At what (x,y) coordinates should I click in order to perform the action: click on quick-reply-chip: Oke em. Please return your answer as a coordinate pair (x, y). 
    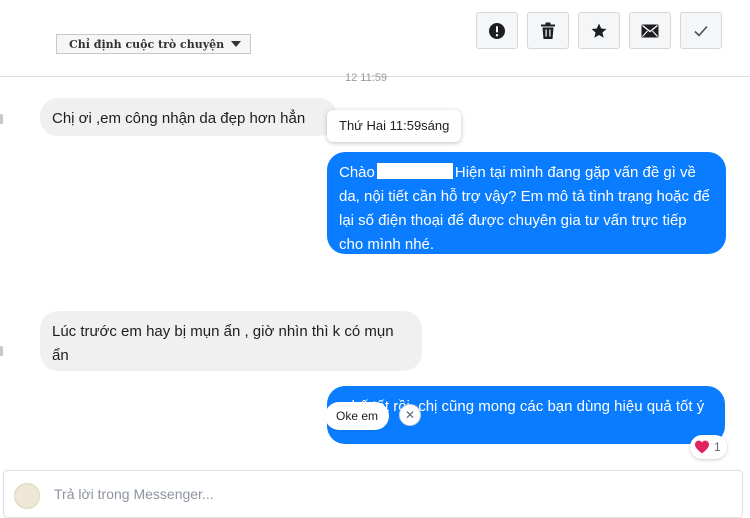
    Looking at the image, I should click on (357, 416).